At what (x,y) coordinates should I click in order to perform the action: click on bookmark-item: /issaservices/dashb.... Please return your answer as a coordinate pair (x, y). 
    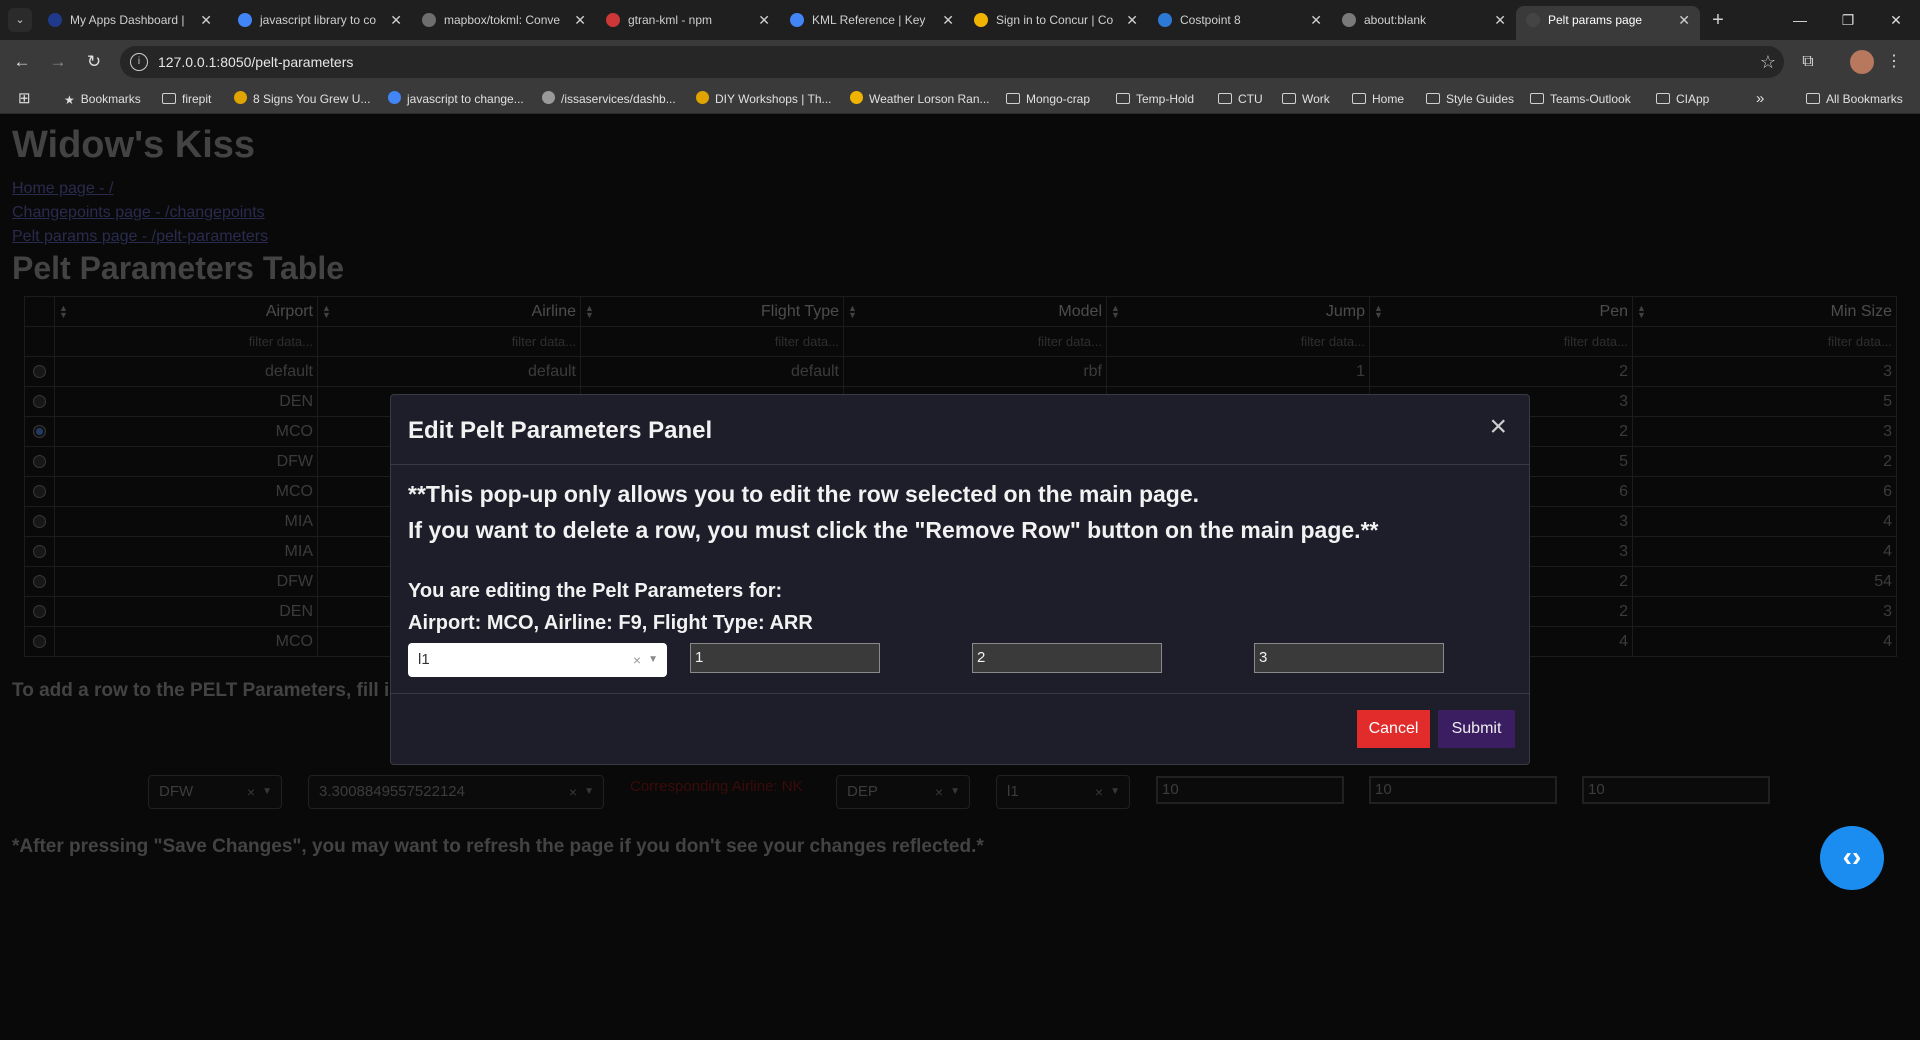
    Looking at the image, I should click on (609, 99).